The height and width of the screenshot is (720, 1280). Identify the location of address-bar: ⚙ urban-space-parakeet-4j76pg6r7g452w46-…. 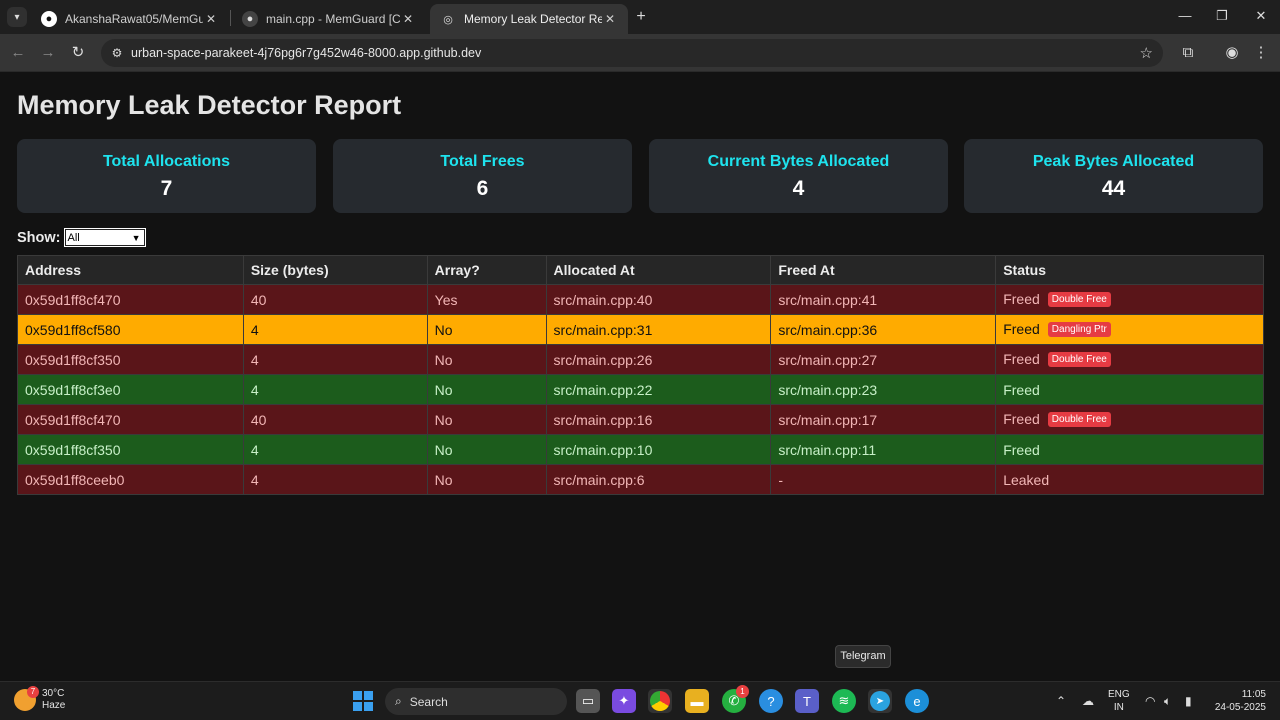
(632, 53).